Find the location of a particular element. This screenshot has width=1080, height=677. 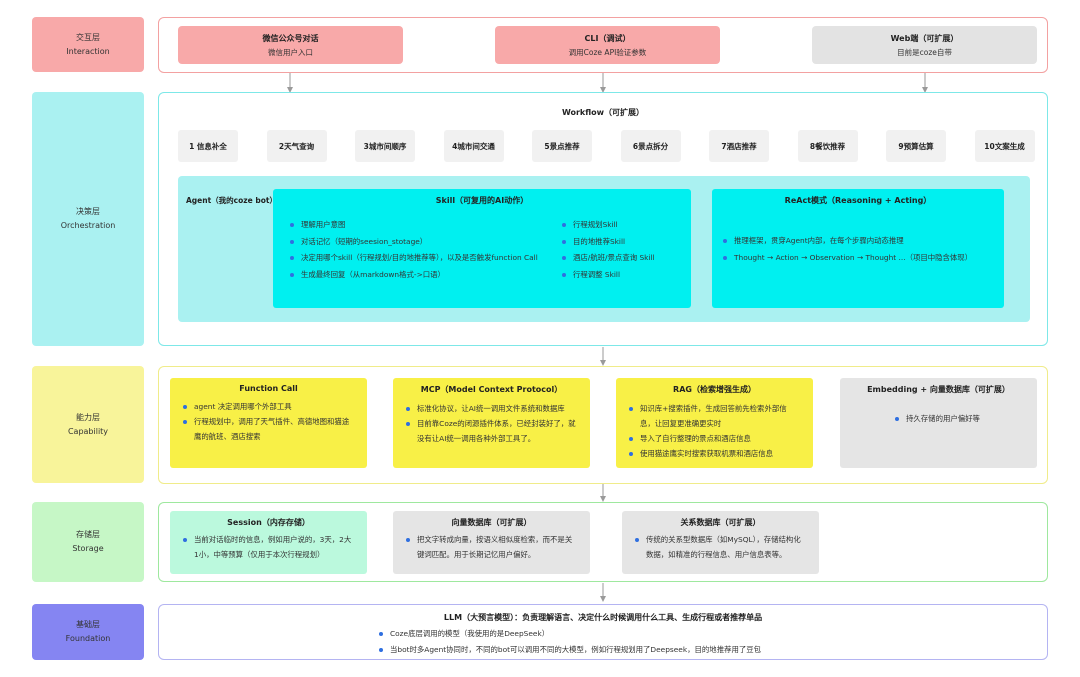

session-list: 当前对话临时的信息，例如用户说的，3天，2大1小，中等预算（仅用于本次行程规划） is located at coordinates (268, 547).